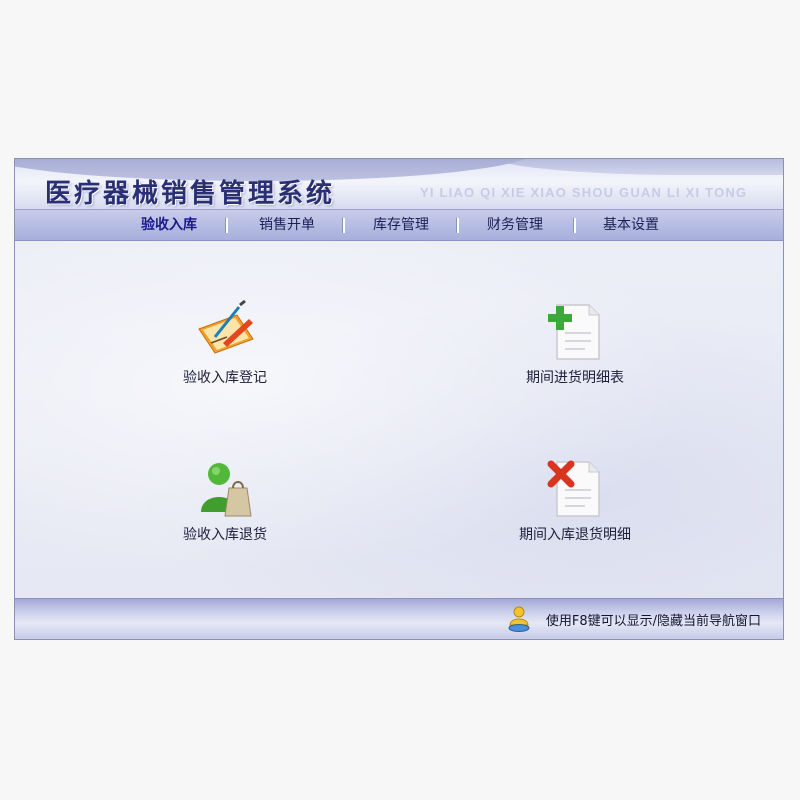 This screenshot has height=800, width=800. I want to click on tile-acceptance-return: 验收入库退货, so click(225, 500).